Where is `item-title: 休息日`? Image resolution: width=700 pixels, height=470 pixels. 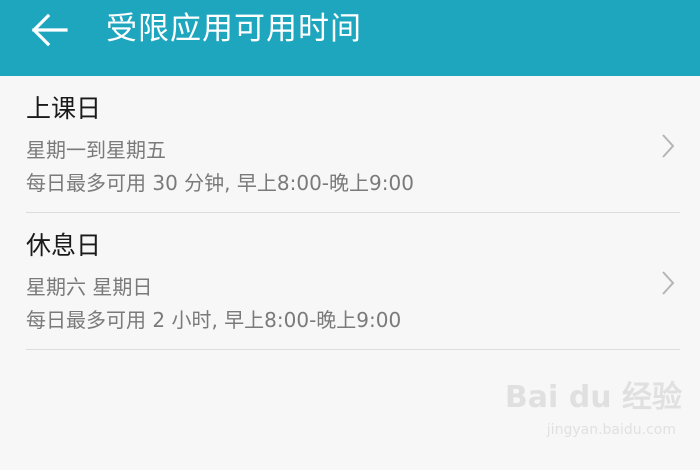
item-title: 休息日 is located at coordinates (64, 245).